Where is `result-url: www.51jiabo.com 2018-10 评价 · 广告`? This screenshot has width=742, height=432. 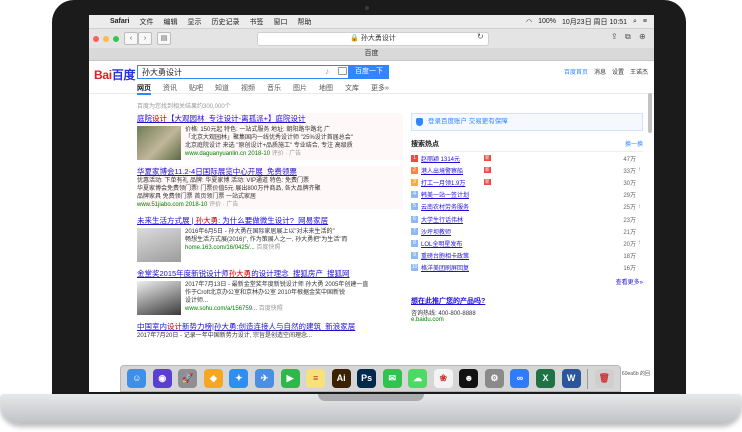 result-url: www.51jiabo.com 2018-10 评价 · 广告 is located at coordinates (270, 205).